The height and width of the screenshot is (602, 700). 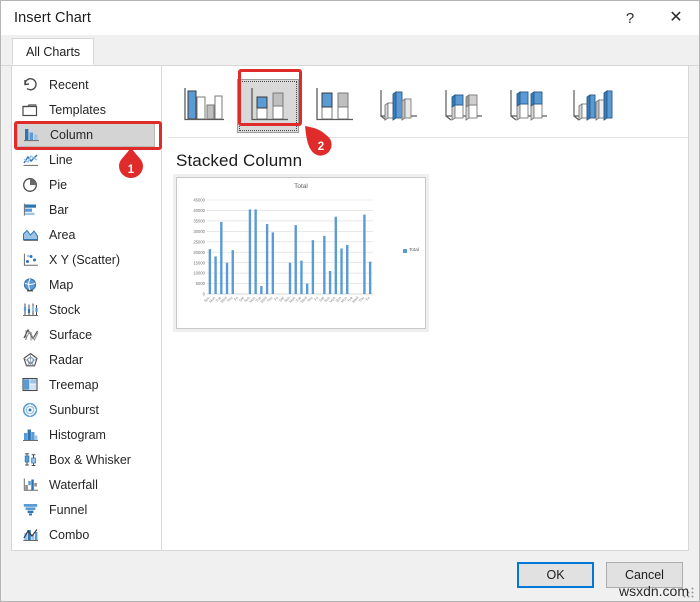 I want to click on line-chart-icon, so click(x=30, y=159).